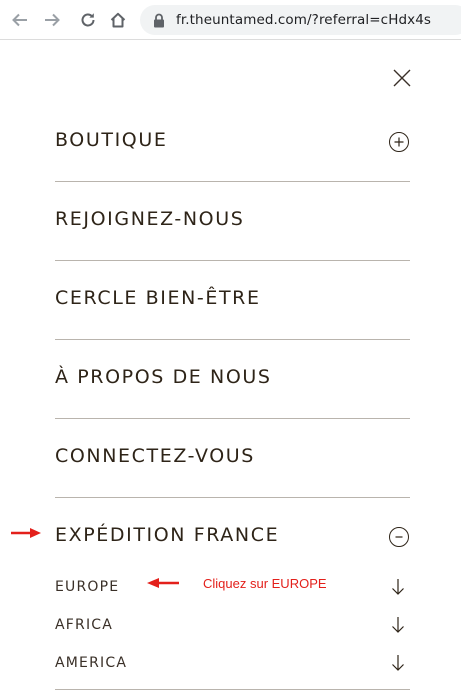 Image resolution: width=461 pixels, height=693 pixels. I want to click on address-bar: fr.theuntamed.com/?referral=cHdx4s, so click(300, 20).